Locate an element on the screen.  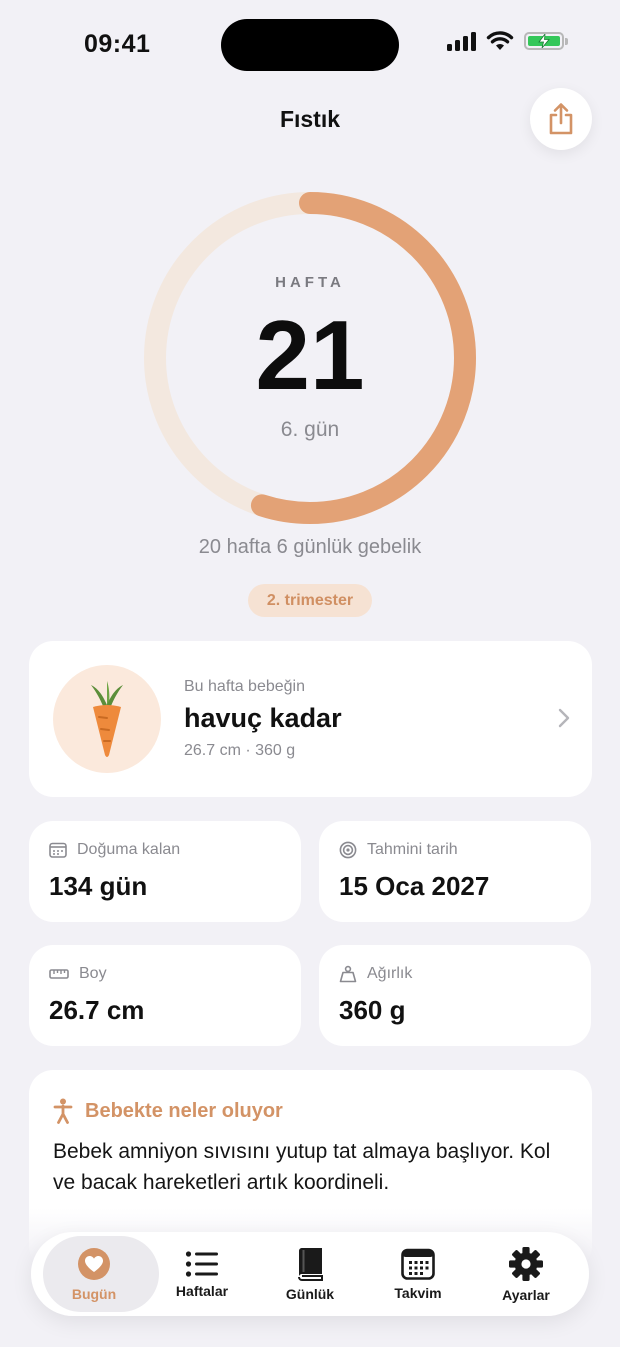
tab-takvim: Takvim is located at coordinates (418, 1274).